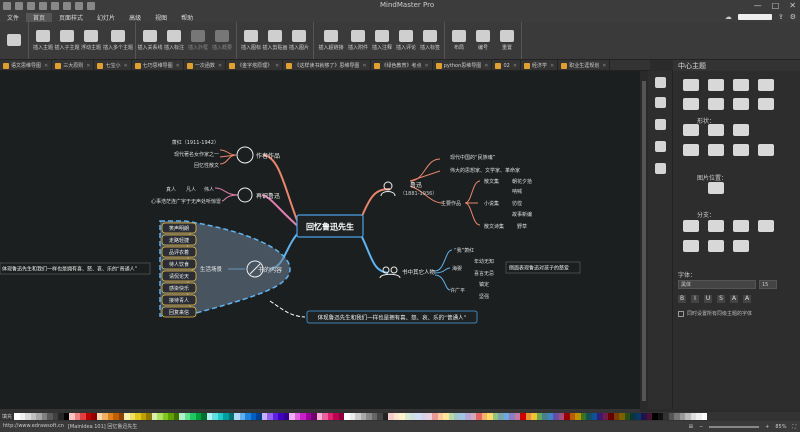 This screenshot has height=432, width=800. What do you see at coordinates (67, 6) in the screenshot?
I see `save-icon` at bounding box center [67, 6].